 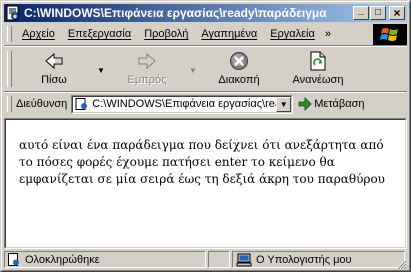 I want to click on stop-icon, so click(x=239, y=61).